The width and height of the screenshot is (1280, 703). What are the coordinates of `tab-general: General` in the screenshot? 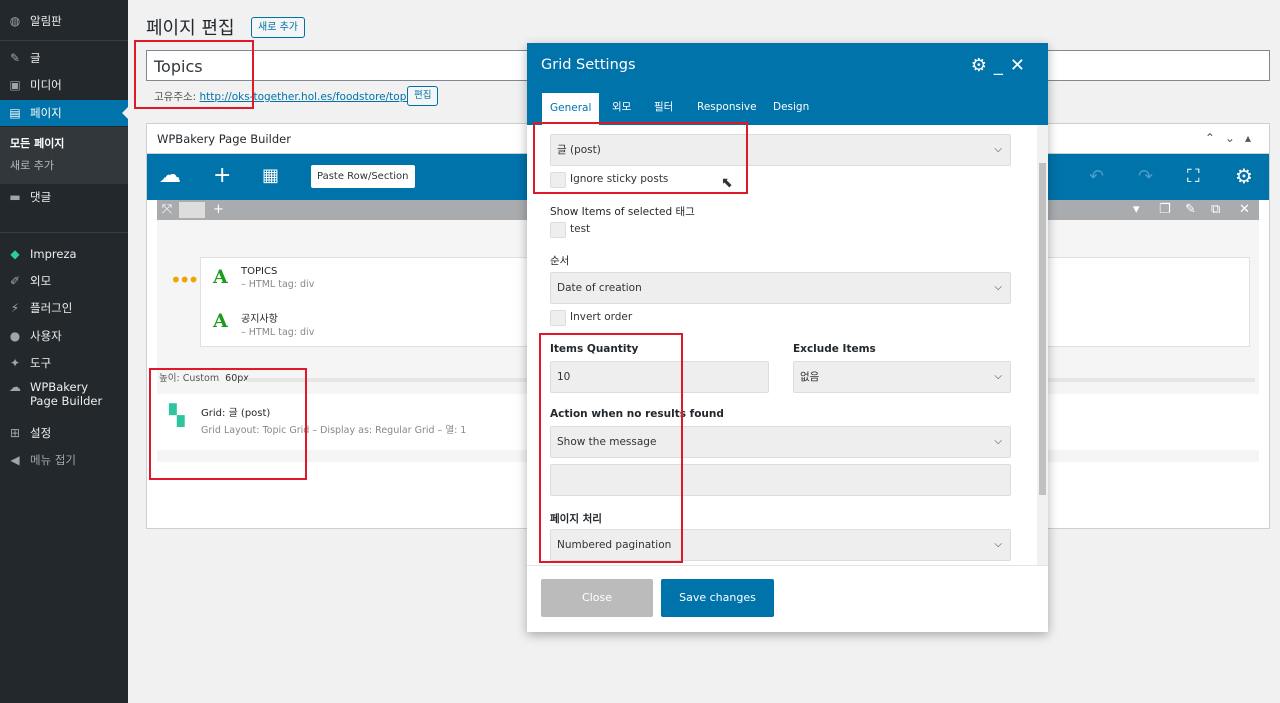 It's located at (571, 109).